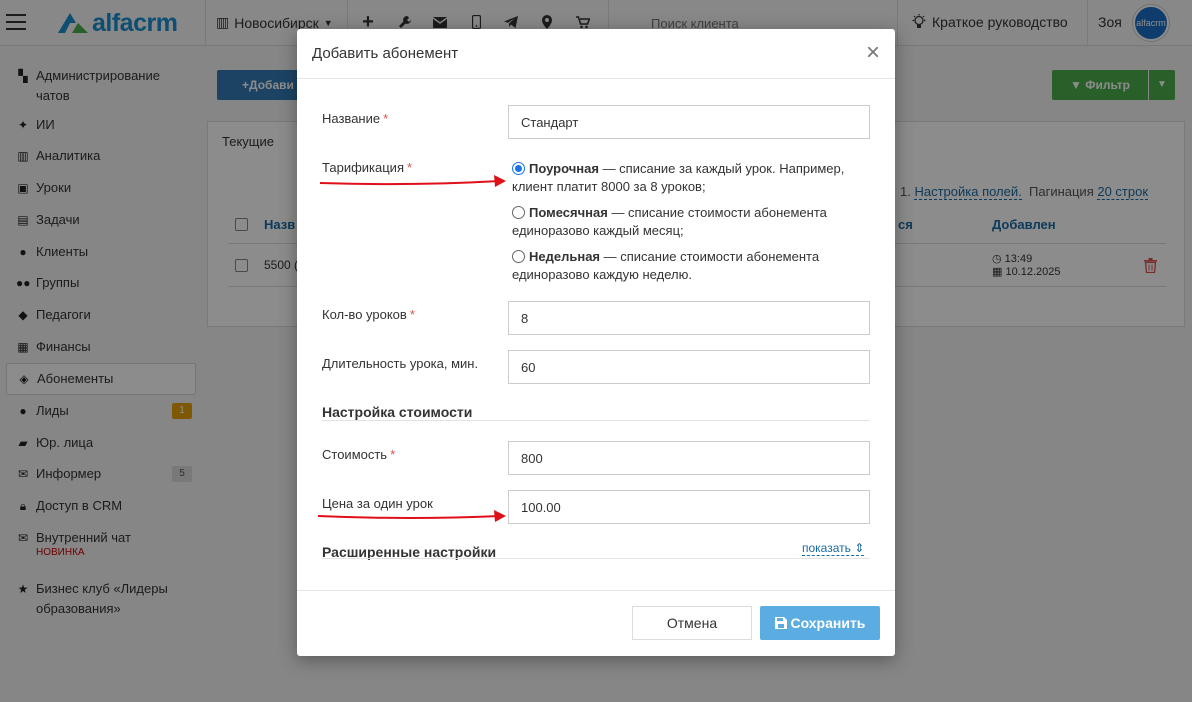 This screenshot has width=1192, height=702. Describe the element at coordinates (355, 454) in the screenshot. I see `cost-label-text: Стоимость` at that location.